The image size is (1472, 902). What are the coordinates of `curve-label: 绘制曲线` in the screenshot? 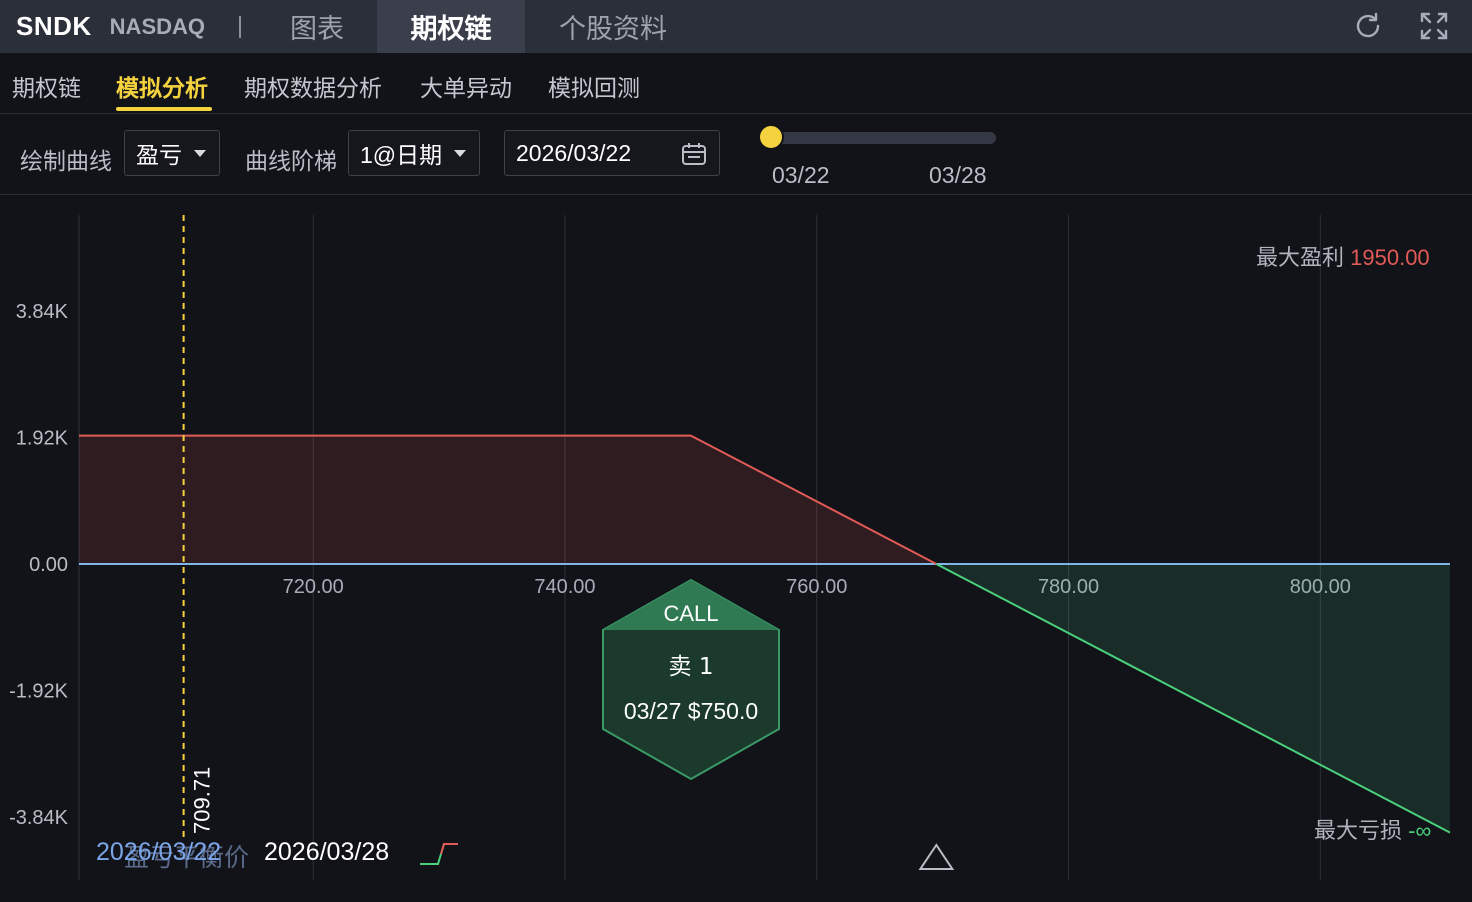 It's located at (66, 161).